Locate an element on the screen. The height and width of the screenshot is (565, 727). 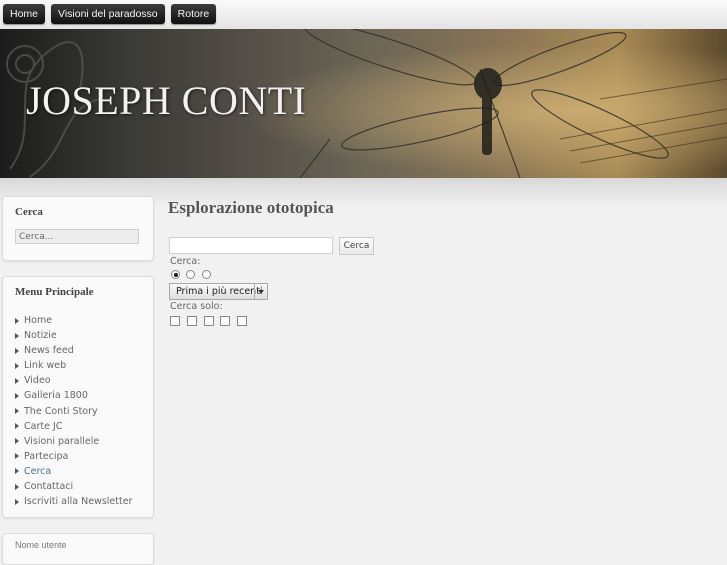
search-only-label: Cerca solo: is located at coordinates (196, 306).